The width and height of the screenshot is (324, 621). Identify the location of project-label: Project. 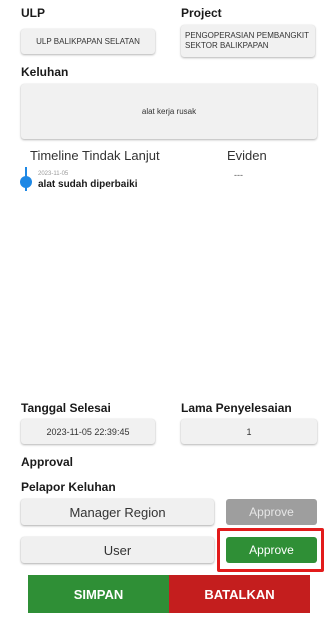
(201, 13).